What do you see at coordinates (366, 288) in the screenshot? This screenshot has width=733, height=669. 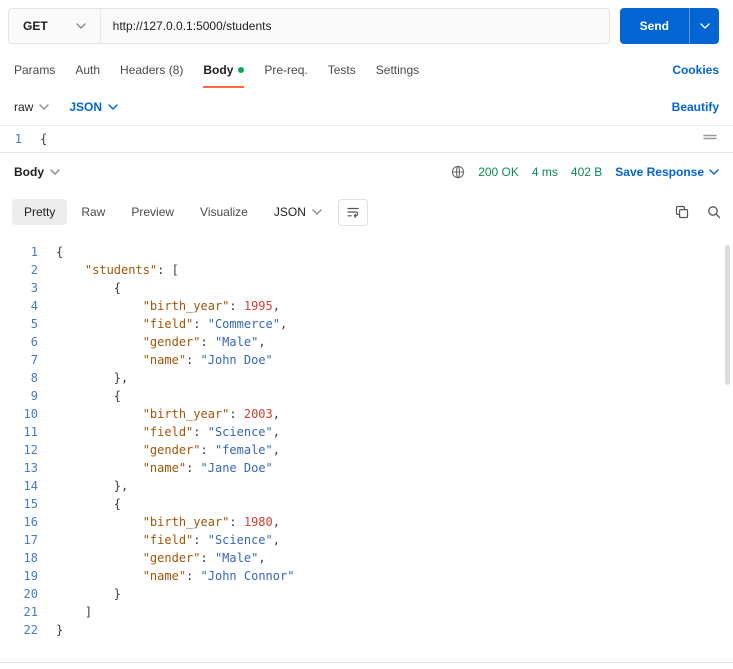 I see `code-line: 3 {` at bounding box center [366, 288].